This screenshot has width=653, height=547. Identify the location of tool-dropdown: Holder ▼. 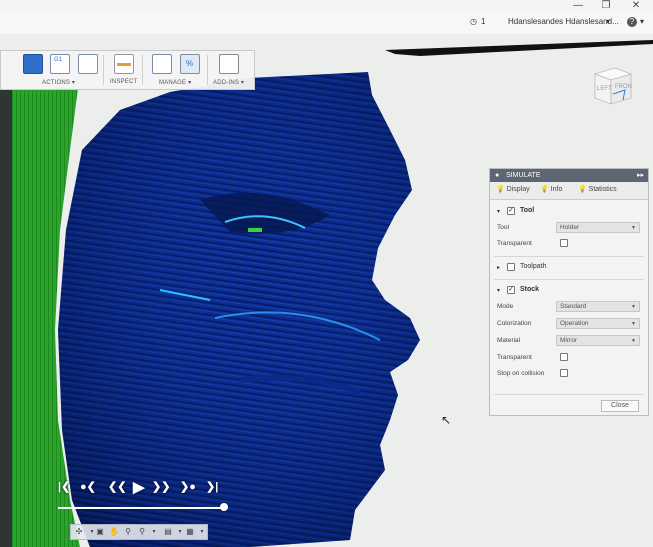
(598, 227).